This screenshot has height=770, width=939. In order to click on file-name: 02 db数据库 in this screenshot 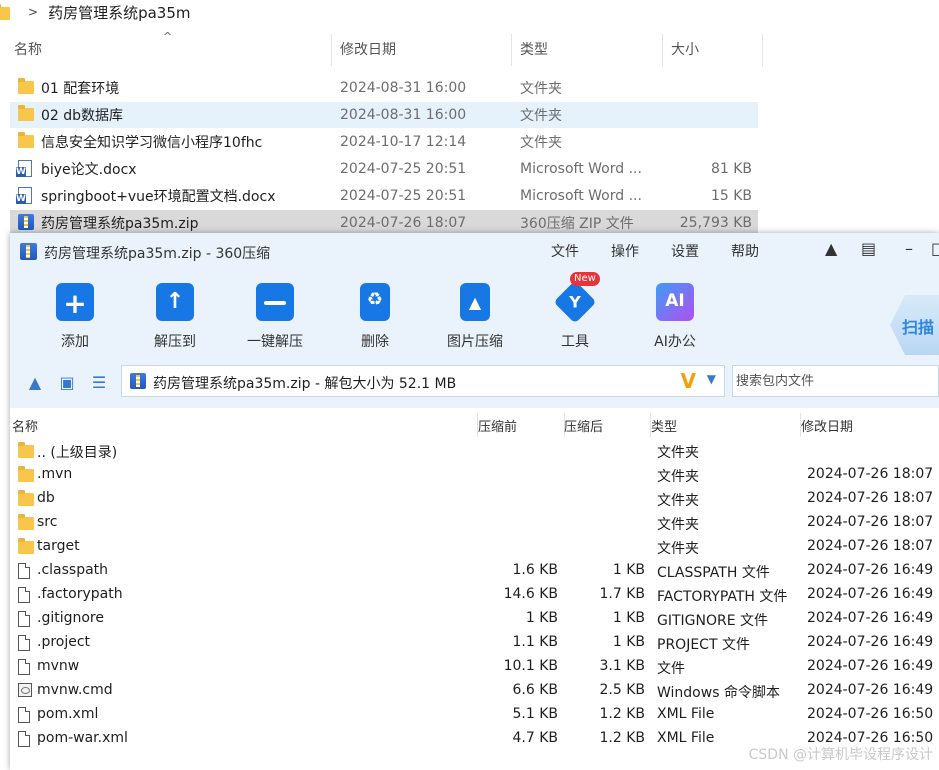, I will do `click(82, 116)`.